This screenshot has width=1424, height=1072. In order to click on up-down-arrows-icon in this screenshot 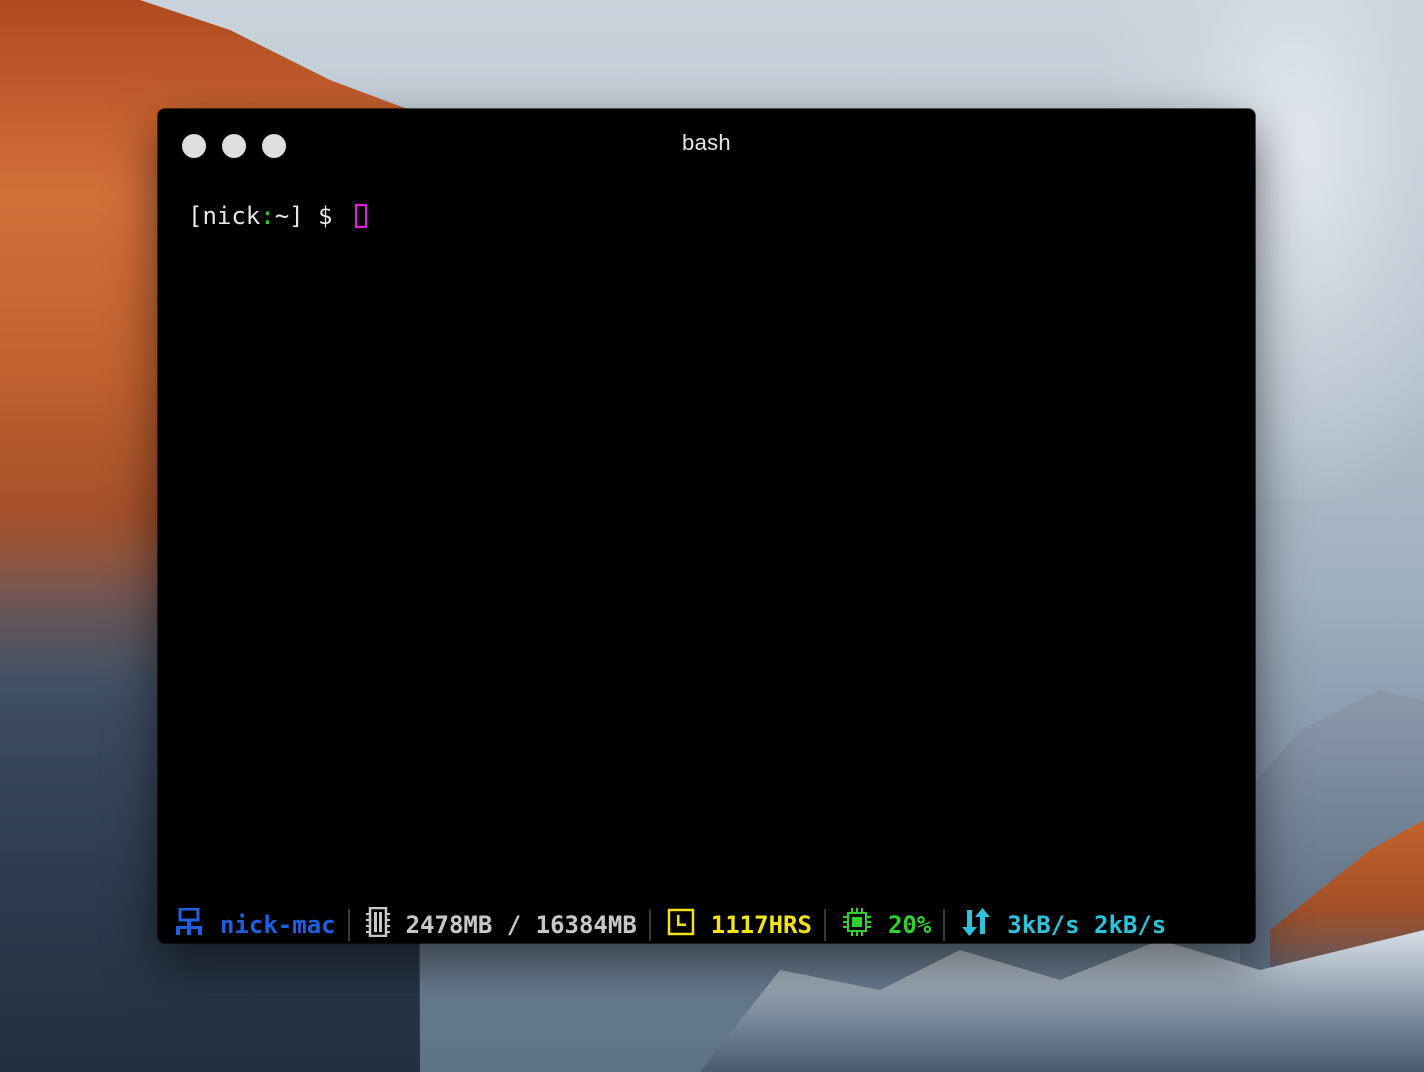, I will do `click(976, 925)`.